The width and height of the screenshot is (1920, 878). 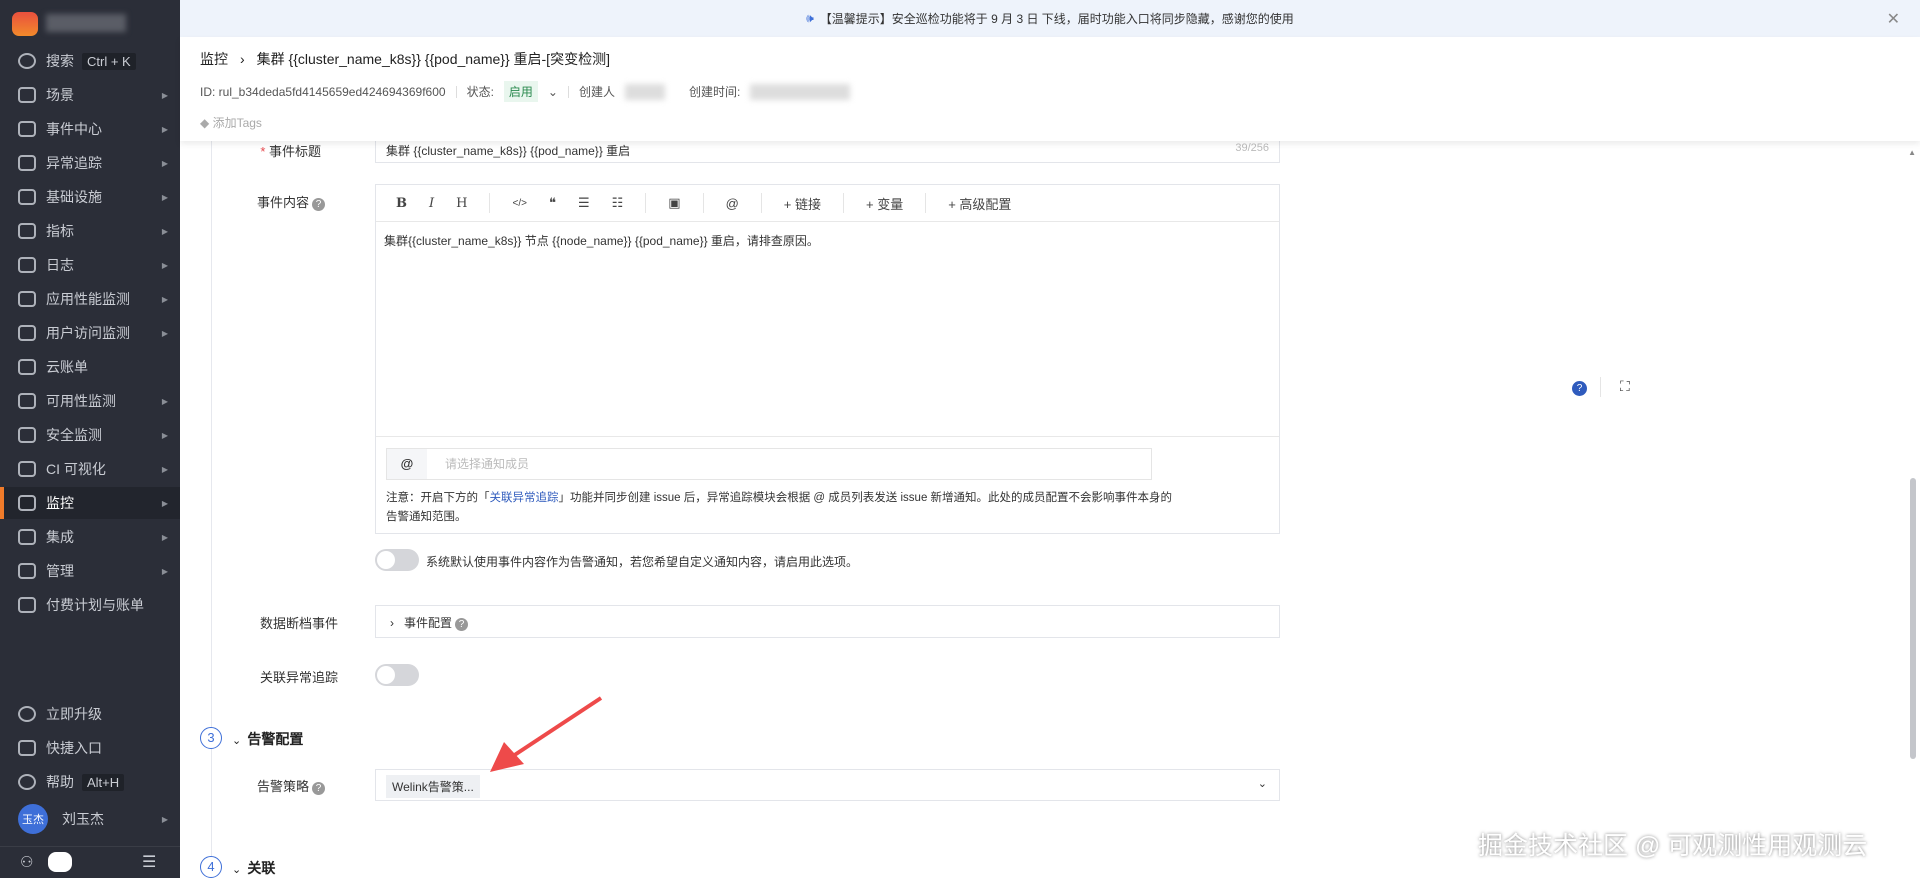 I want to click on image-button: ▣, so click(x=674, y=203).